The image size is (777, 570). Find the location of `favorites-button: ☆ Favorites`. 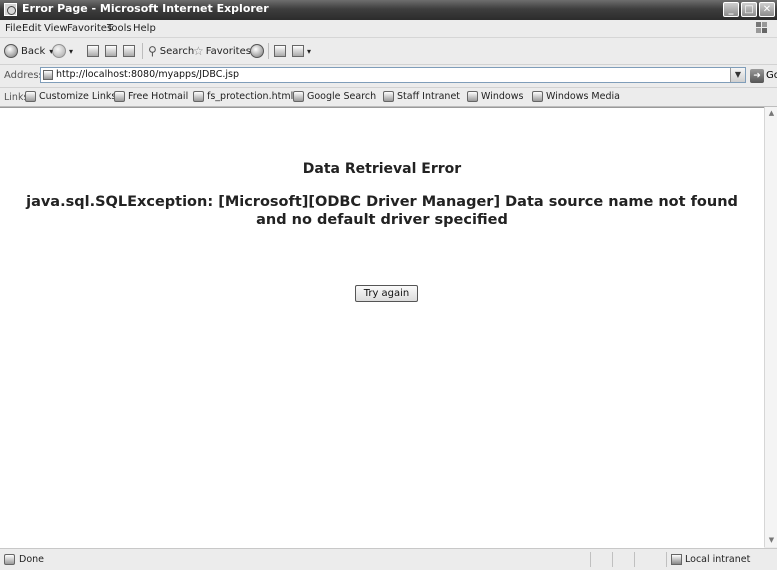

favorites-button: ☆ Favorites is located at coordinates (222, 51).